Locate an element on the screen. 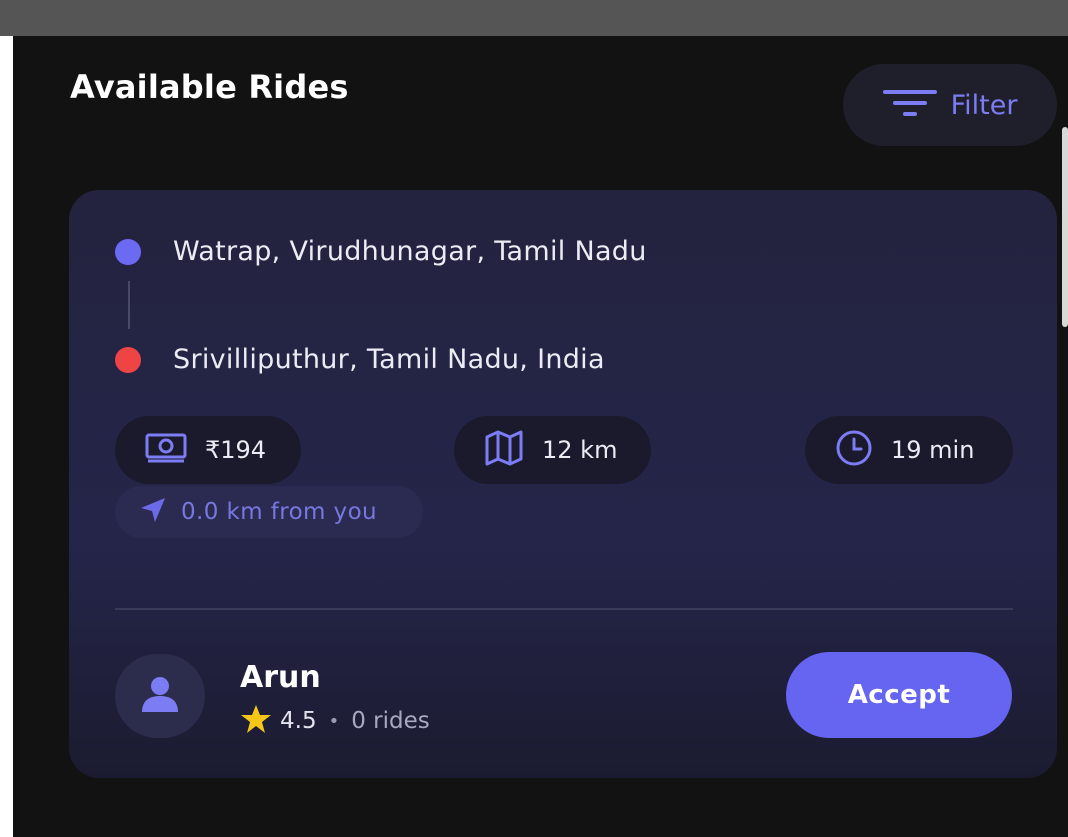  driver-meta: 4.5 • 0 rides is located at coordinates (335, 721).